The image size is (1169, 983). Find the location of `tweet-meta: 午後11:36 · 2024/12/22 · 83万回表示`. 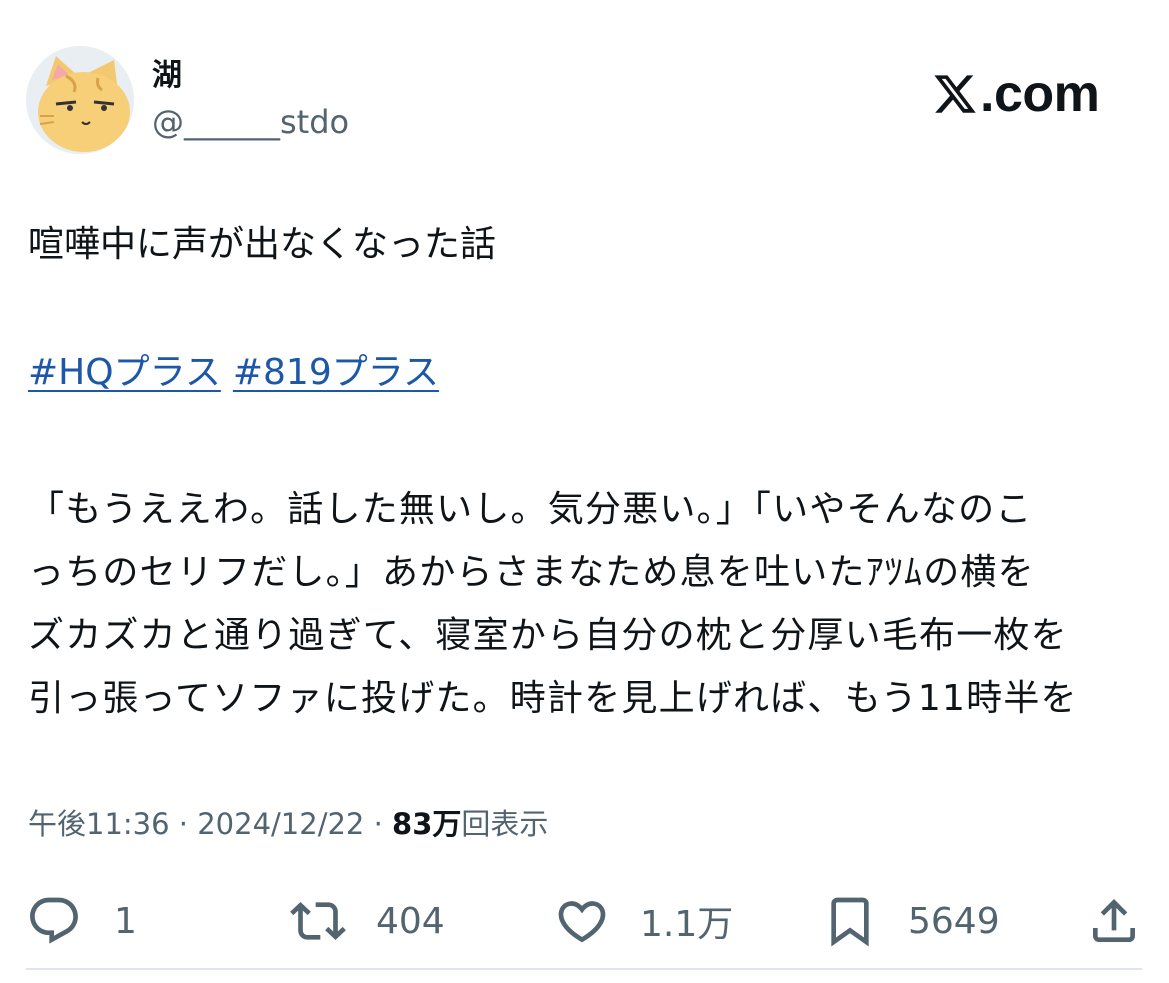

tweet-meta: 午後11:36 · 2024/12/22 · 83万回表示 is located at coordinates (288, 824).